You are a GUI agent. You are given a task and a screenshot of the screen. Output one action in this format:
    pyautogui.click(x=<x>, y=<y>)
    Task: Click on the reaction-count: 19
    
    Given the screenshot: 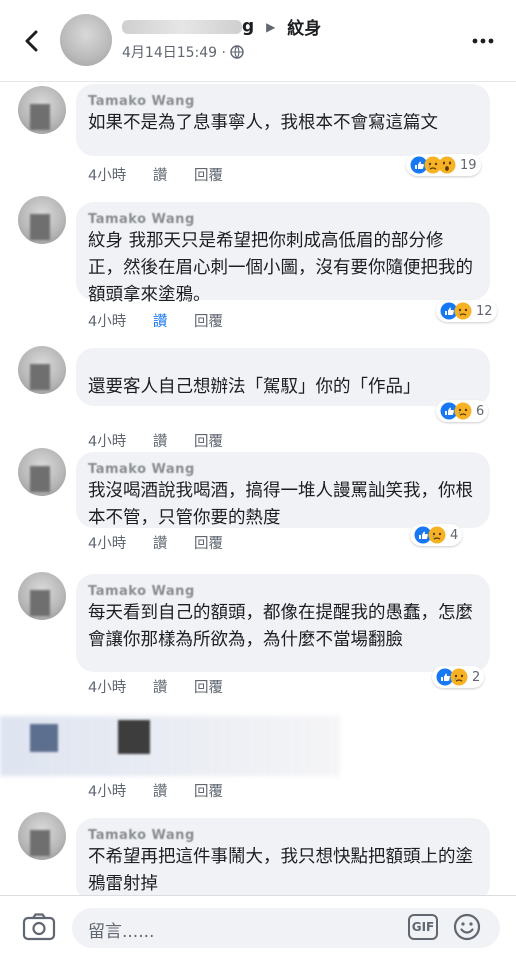 What is the action you would take?
    pyautogui.click(x=468, y=165)
    